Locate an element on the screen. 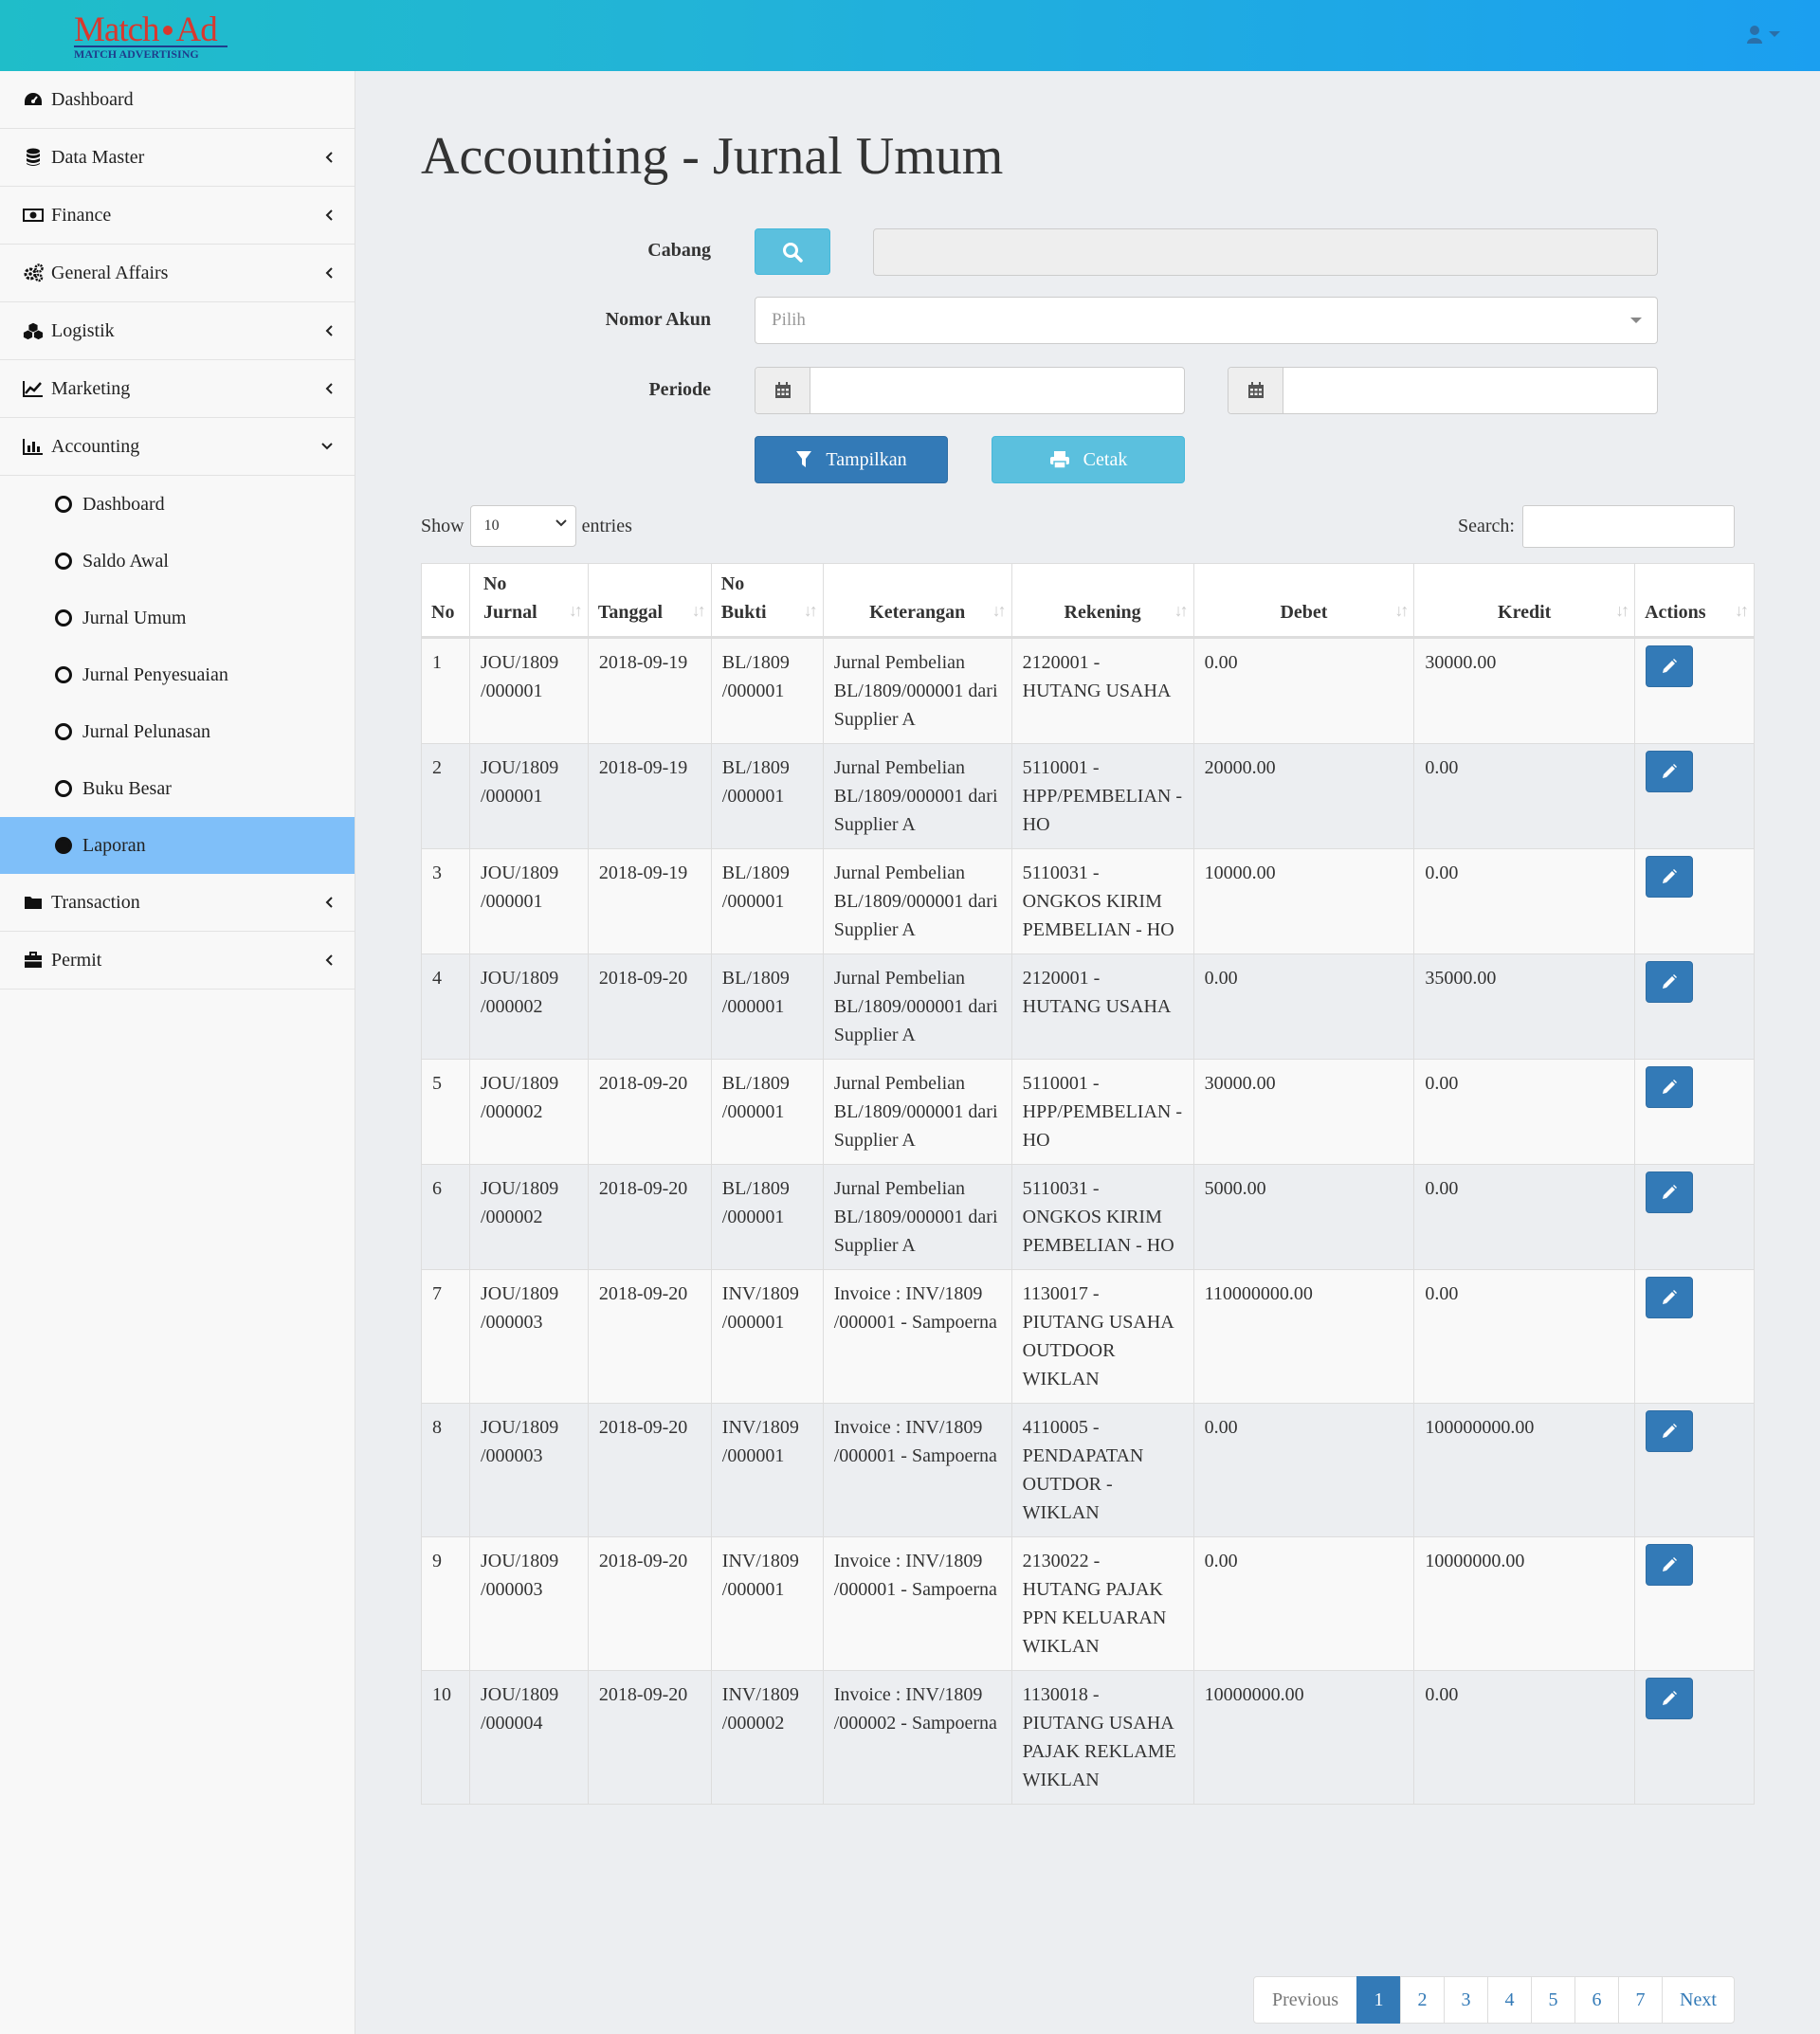 The image size is (1820, 2034). pagination-page: 2 is located at coordinates (1422, 2000).